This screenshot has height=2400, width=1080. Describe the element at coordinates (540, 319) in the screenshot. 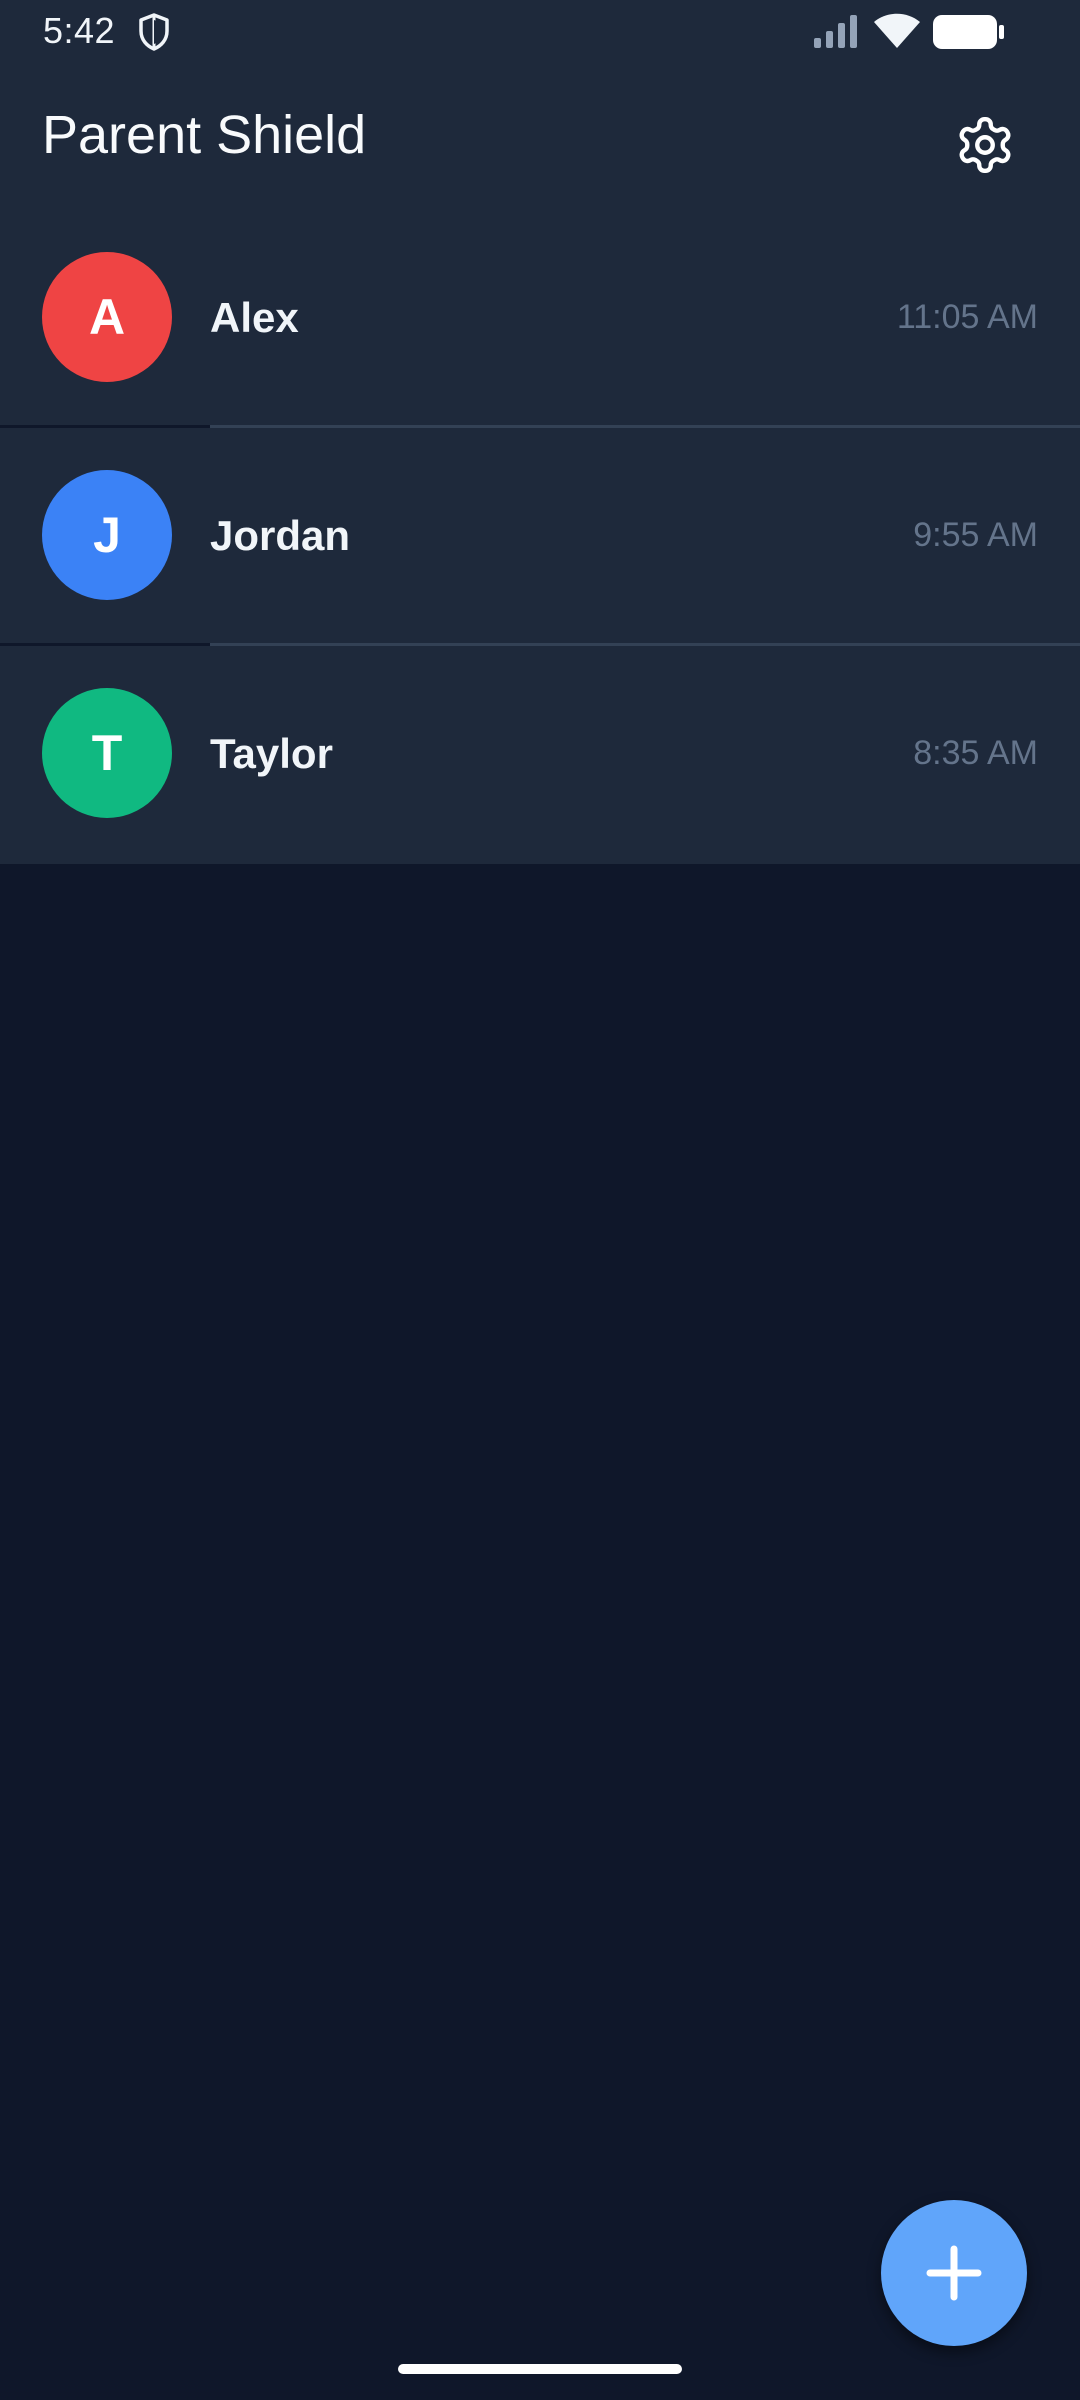

I see `list-item-child-alex: A Alex 11:05 AM` at that location.